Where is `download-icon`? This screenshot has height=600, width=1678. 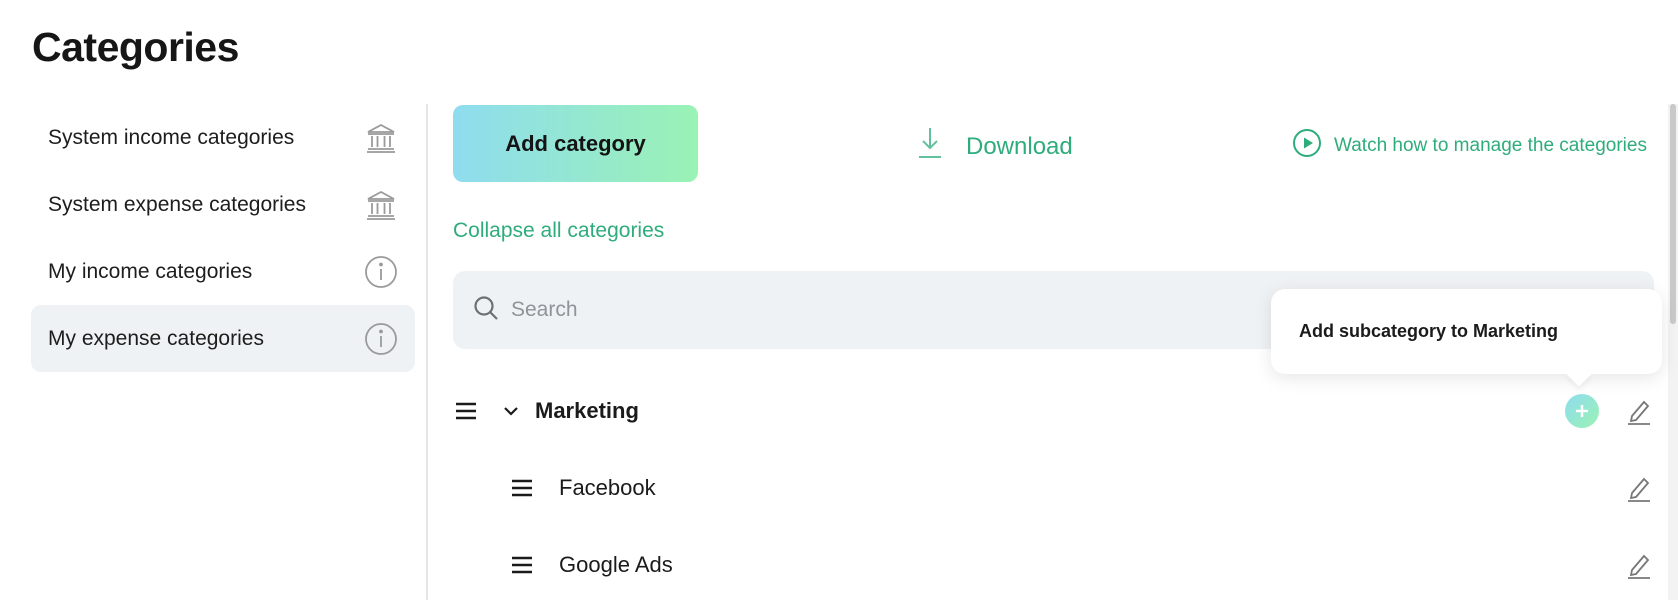 download-icon is located at coordinates (930, 146).